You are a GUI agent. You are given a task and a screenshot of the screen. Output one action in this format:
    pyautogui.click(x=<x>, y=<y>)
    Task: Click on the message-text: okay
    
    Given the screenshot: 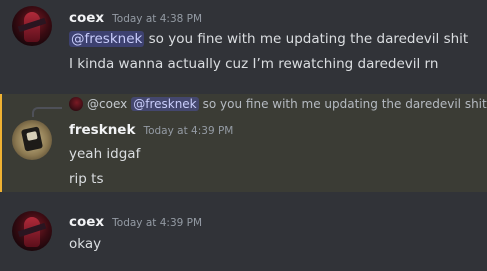 What is the action you would take?
    pyautogui.click(x=85, y=244)
    